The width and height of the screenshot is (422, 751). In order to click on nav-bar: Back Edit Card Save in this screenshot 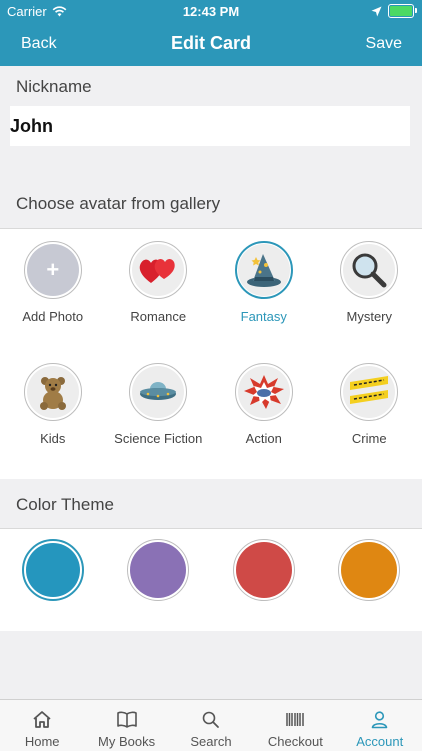, I will do `click(211, 44)`.